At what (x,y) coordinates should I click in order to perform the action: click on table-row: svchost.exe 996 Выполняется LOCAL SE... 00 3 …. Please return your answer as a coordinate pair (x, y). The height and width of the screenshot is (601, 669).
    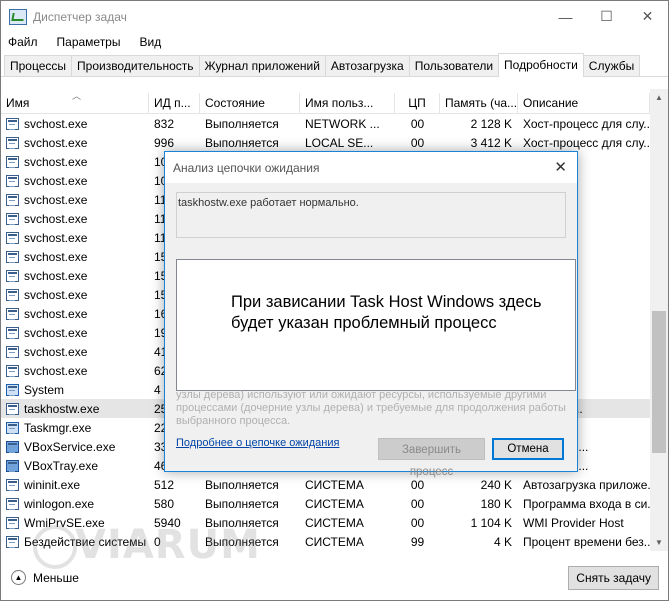
    Looking at the image, I should click on (325, 142).